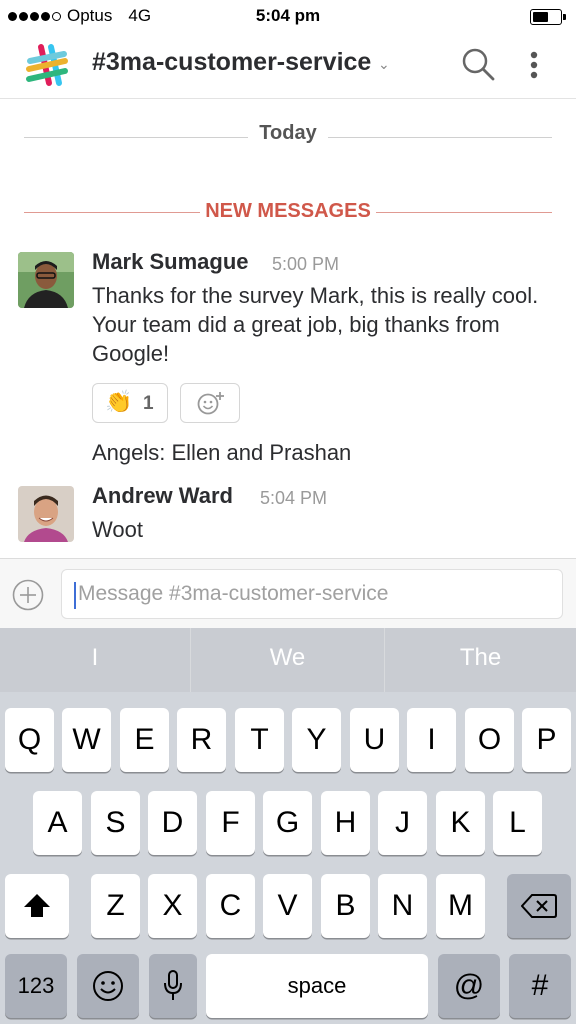  I want to click on message-timestamp: 5:00 PM, so click(306, 264).